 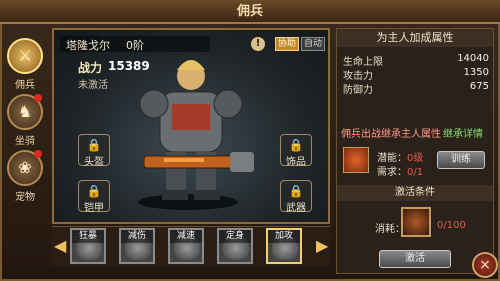 I want to click on potential-need: 需求：0/1, so click(x=400, y=172).